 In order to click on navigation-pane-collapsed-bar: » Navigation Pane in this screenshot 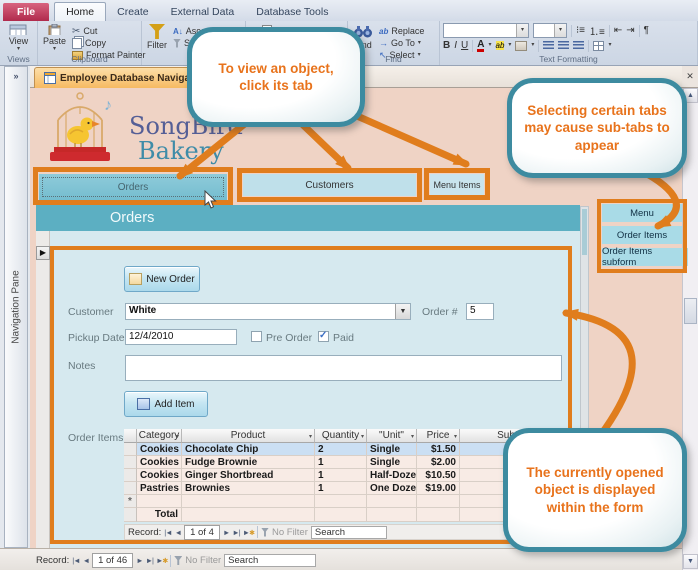, I will do `click(16, 307)`.